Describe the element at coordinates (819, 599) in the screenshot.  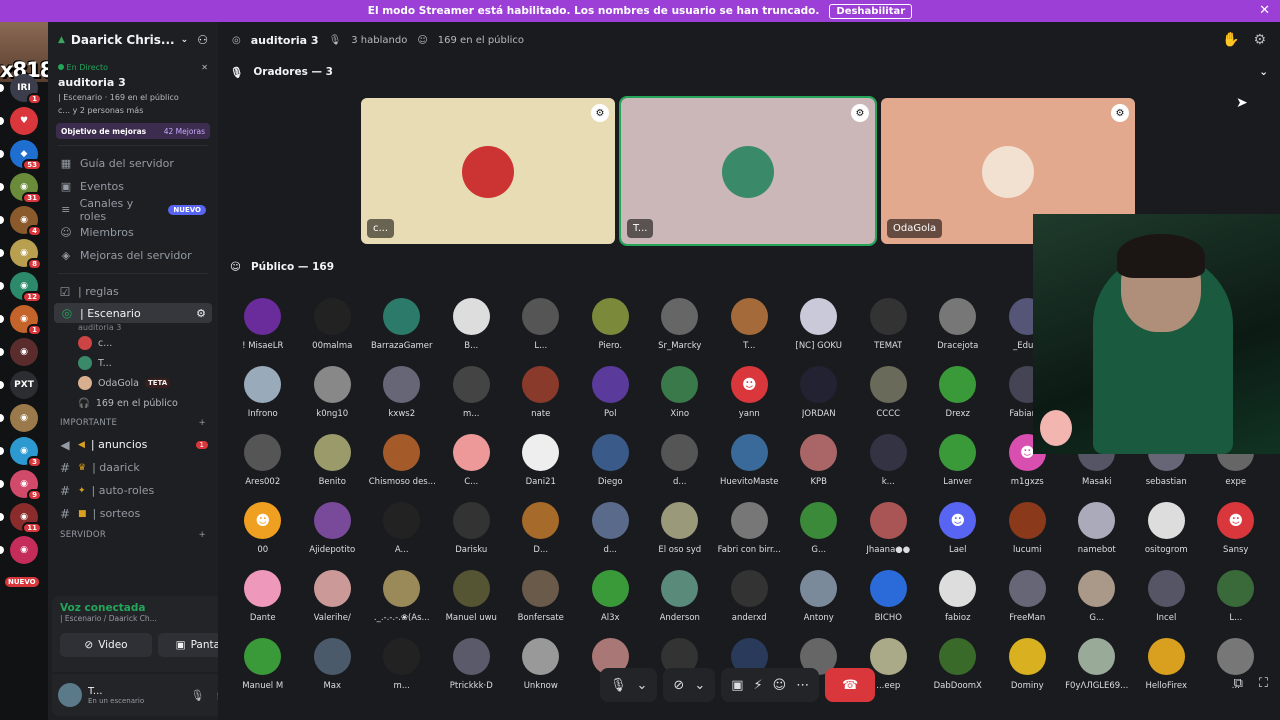
I see `audience-member: Antony` at that location.